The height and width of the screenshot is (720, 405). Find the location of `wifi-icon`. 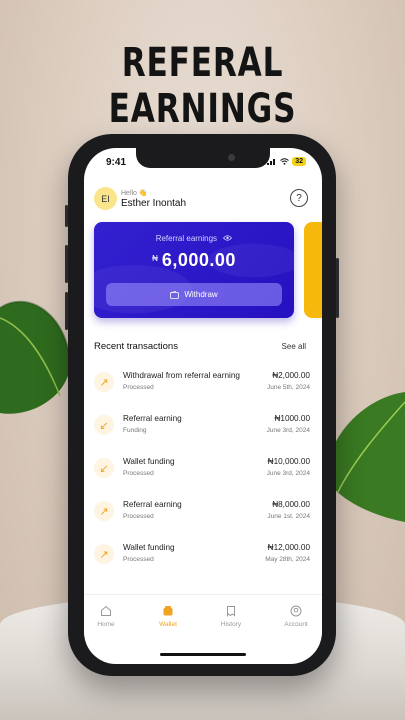

wifi-icon is located at coordinates (285, 161).